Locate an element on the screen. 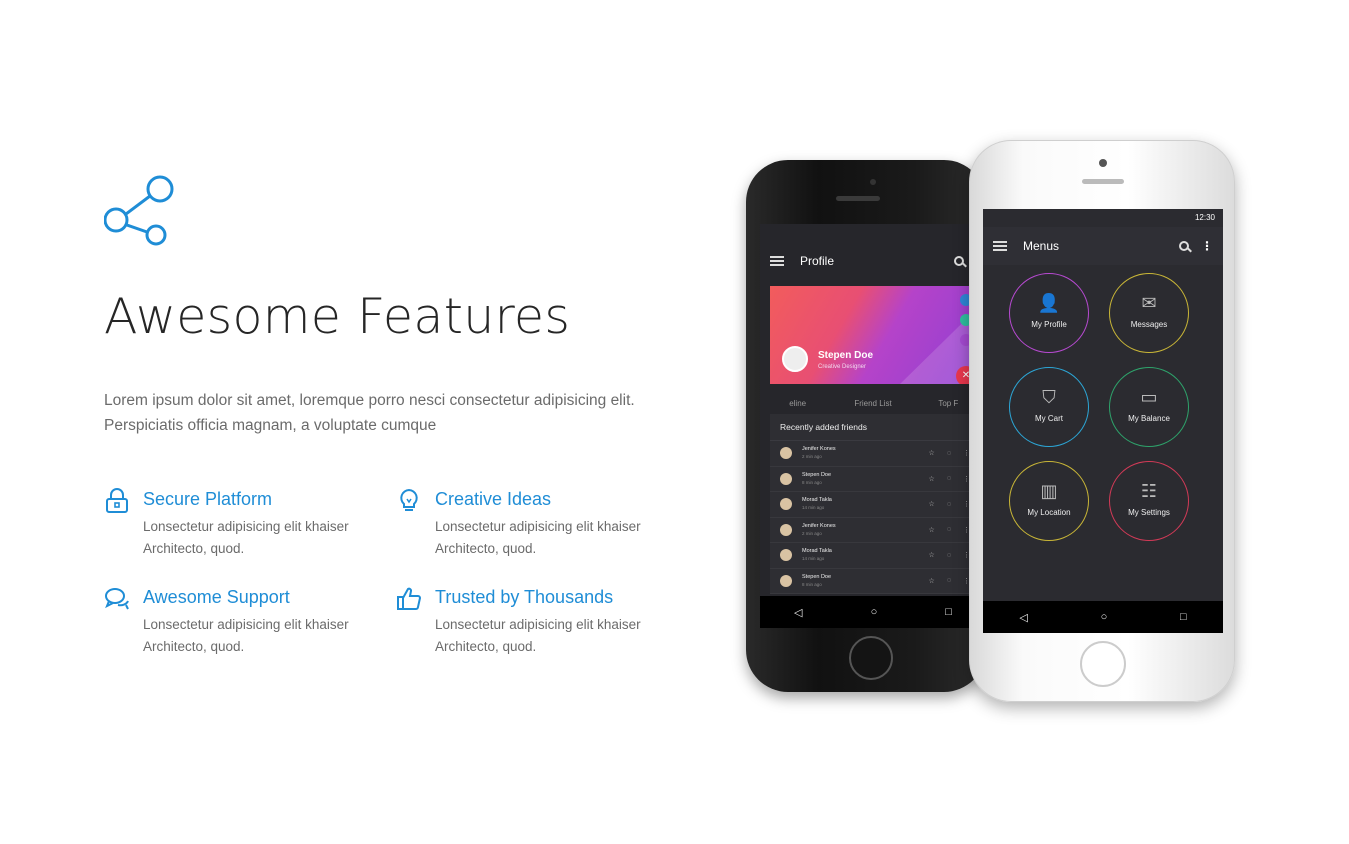 The image size is (1349, 844). status-bar: 12 is located at coordinates (873, 233).